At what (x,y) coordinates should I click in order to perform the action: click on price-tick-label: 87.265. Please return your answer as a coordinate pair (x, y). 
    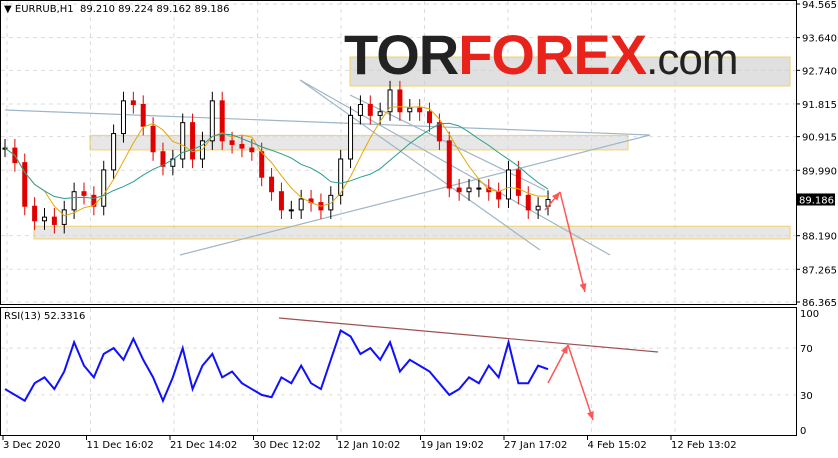
    Looking at the image, I should click on (819, 270).